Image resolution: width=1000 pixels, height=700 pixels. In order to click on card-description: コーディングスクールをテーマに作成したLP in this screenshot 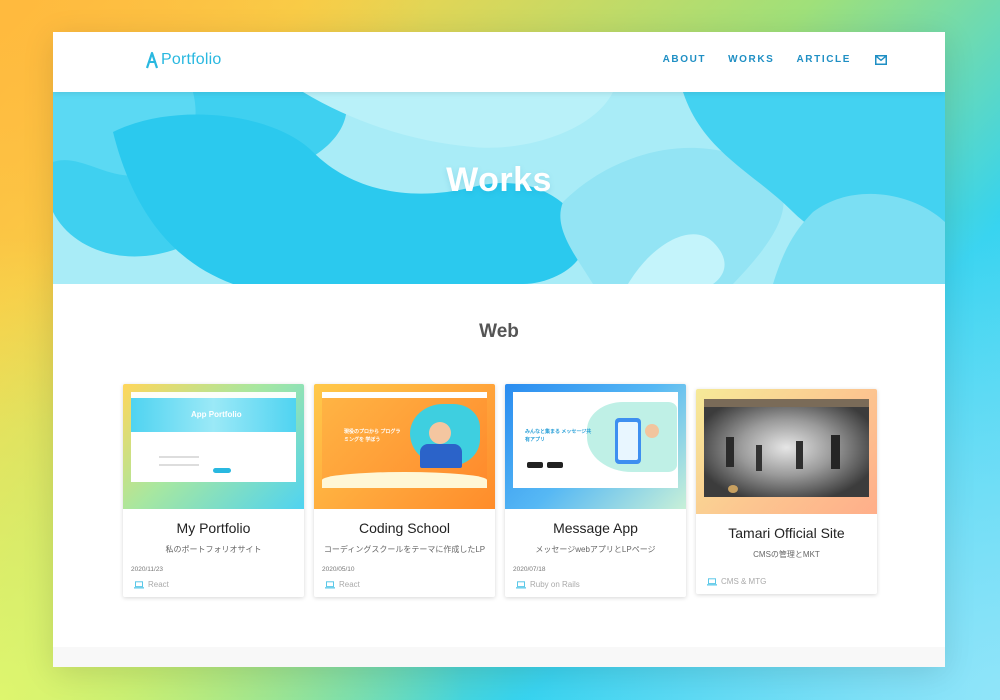, I will do `click(404, 549)`.